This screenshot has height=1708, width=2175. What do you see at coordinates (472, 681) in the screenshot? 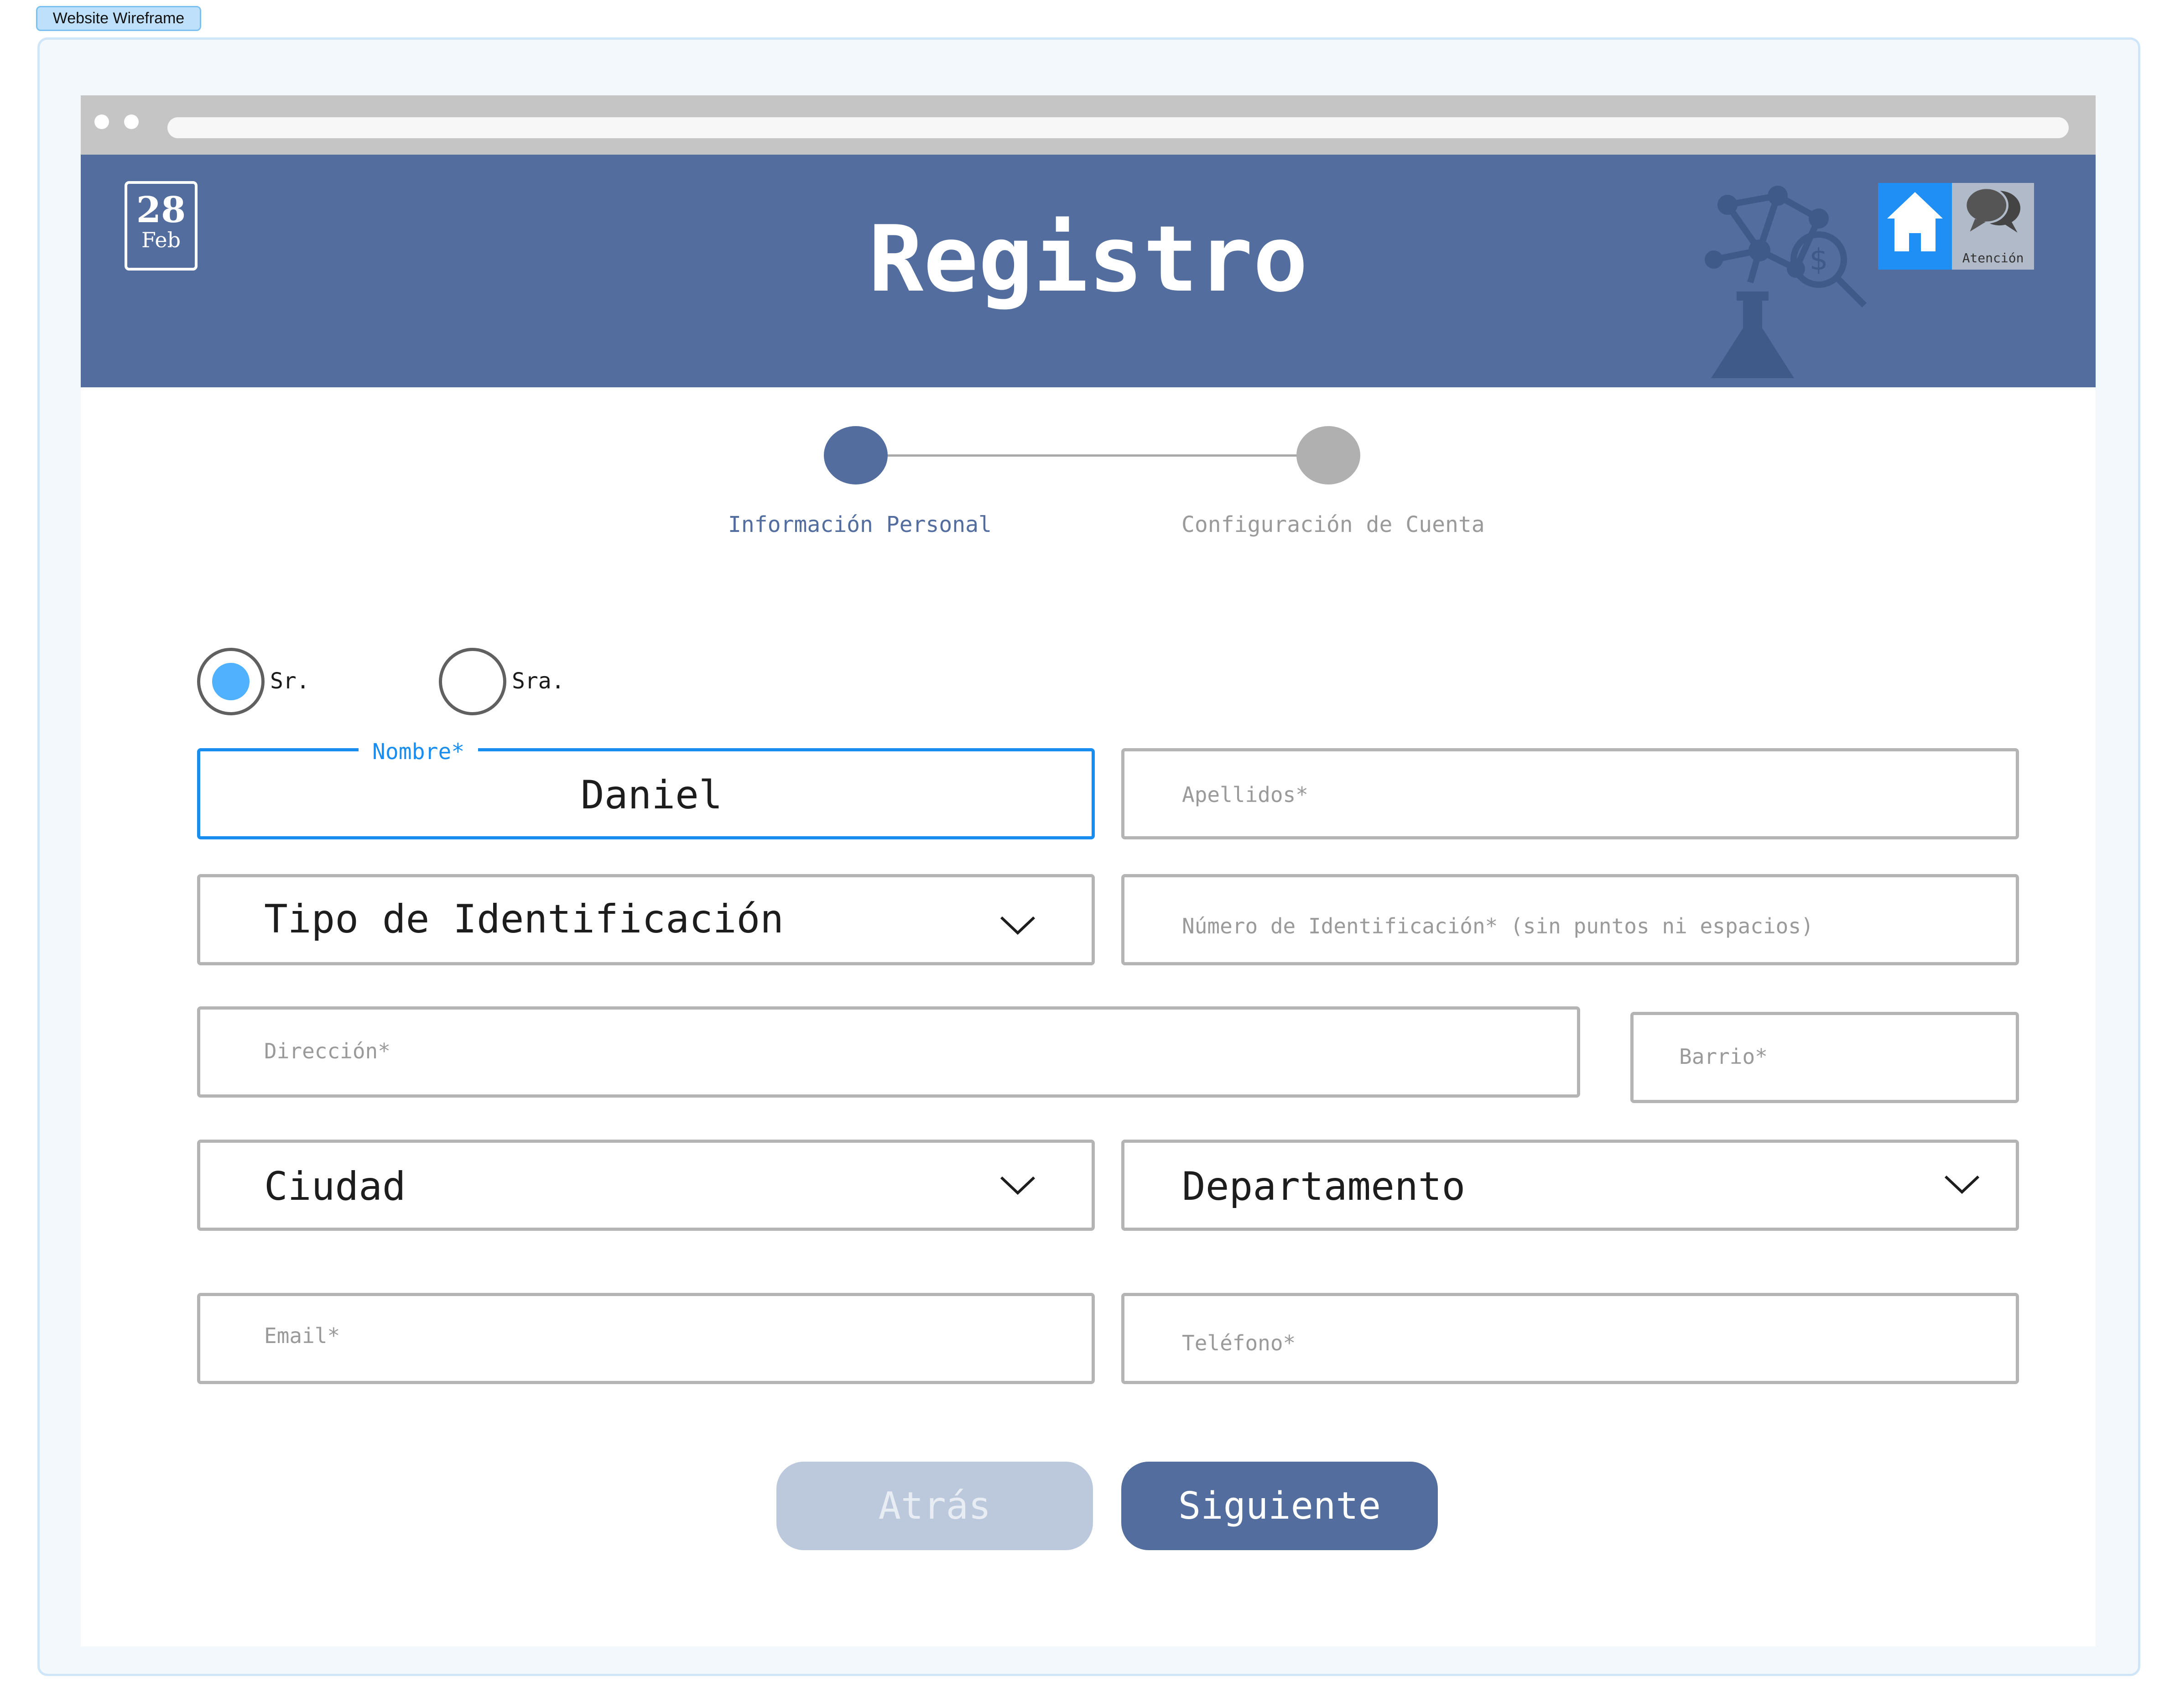
I see `radio-sra` at bounding box center [472, 681].